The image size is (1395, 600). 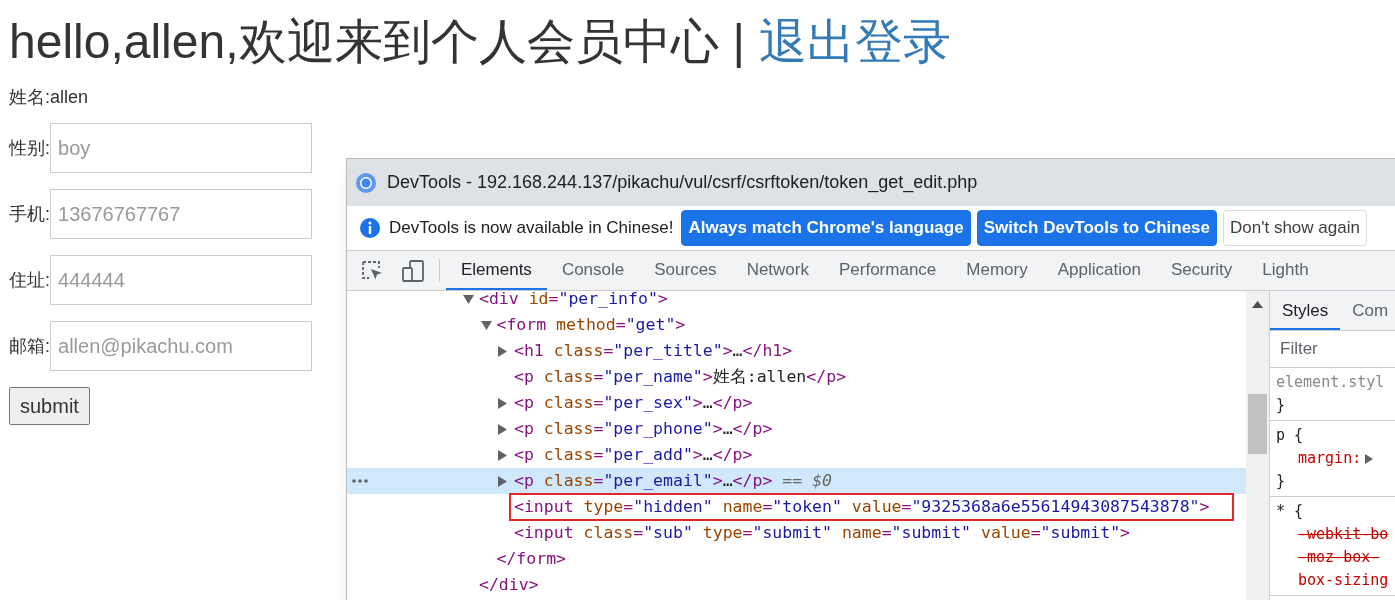 I want to click on rule-selector: * {, so click(x=1290, y=511).